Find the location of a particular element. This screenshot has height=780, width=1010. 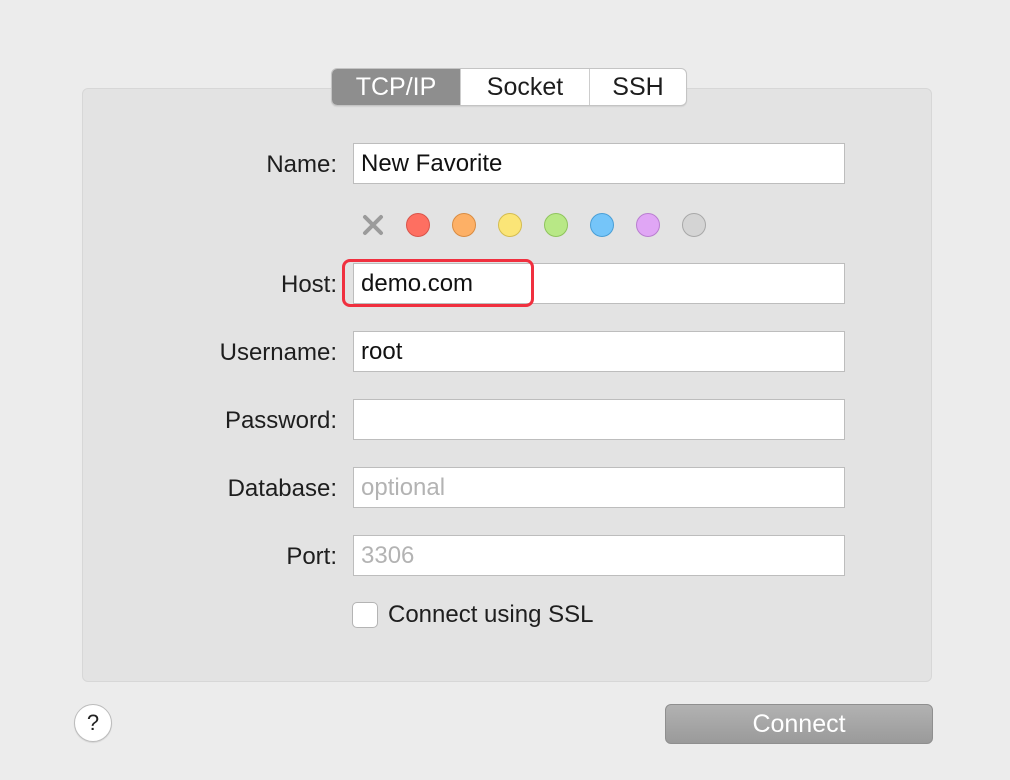

tab-ssh: SSH is located at coordinates (637, 87).